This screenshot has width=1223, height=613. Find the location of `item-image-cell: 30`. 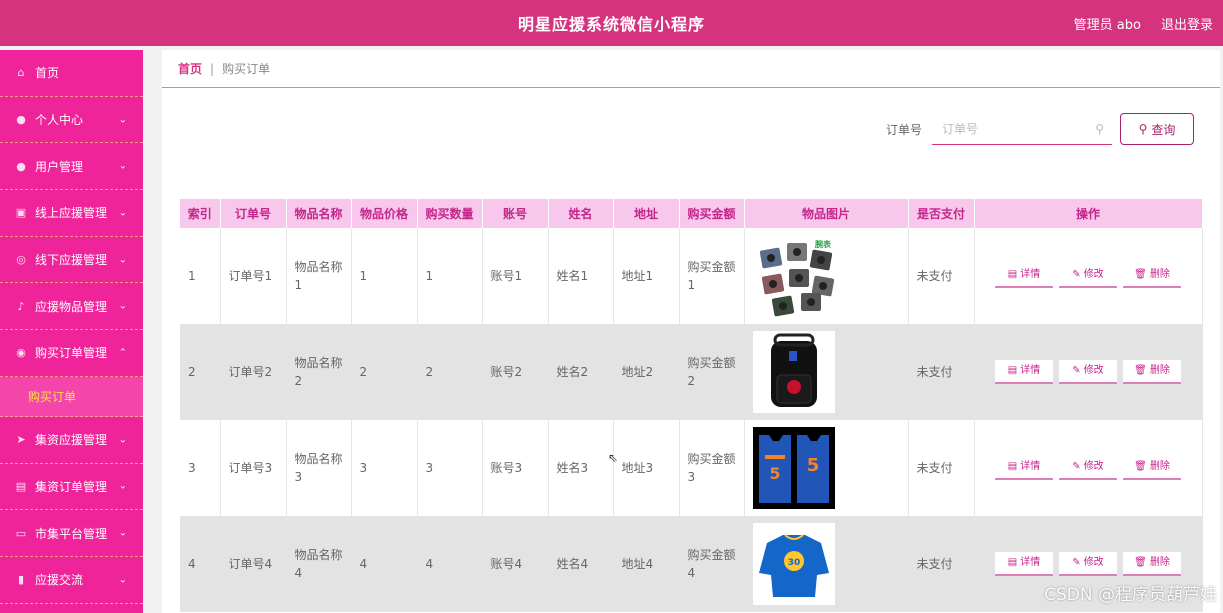

item-image-cell: 30 is located at coordinates (826, 564).